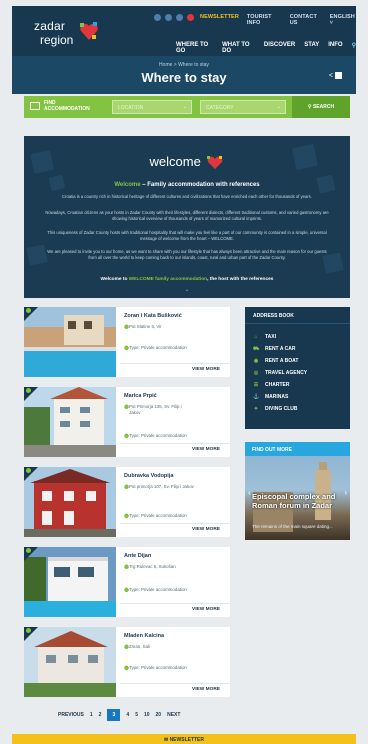 Image resolution: width=368 pixels, height=744 pixels. What do you see at coordinates (152, 107) in the screenshot?
I see `location-select: LOCATION ⌄` at bounding box center [152, 107].